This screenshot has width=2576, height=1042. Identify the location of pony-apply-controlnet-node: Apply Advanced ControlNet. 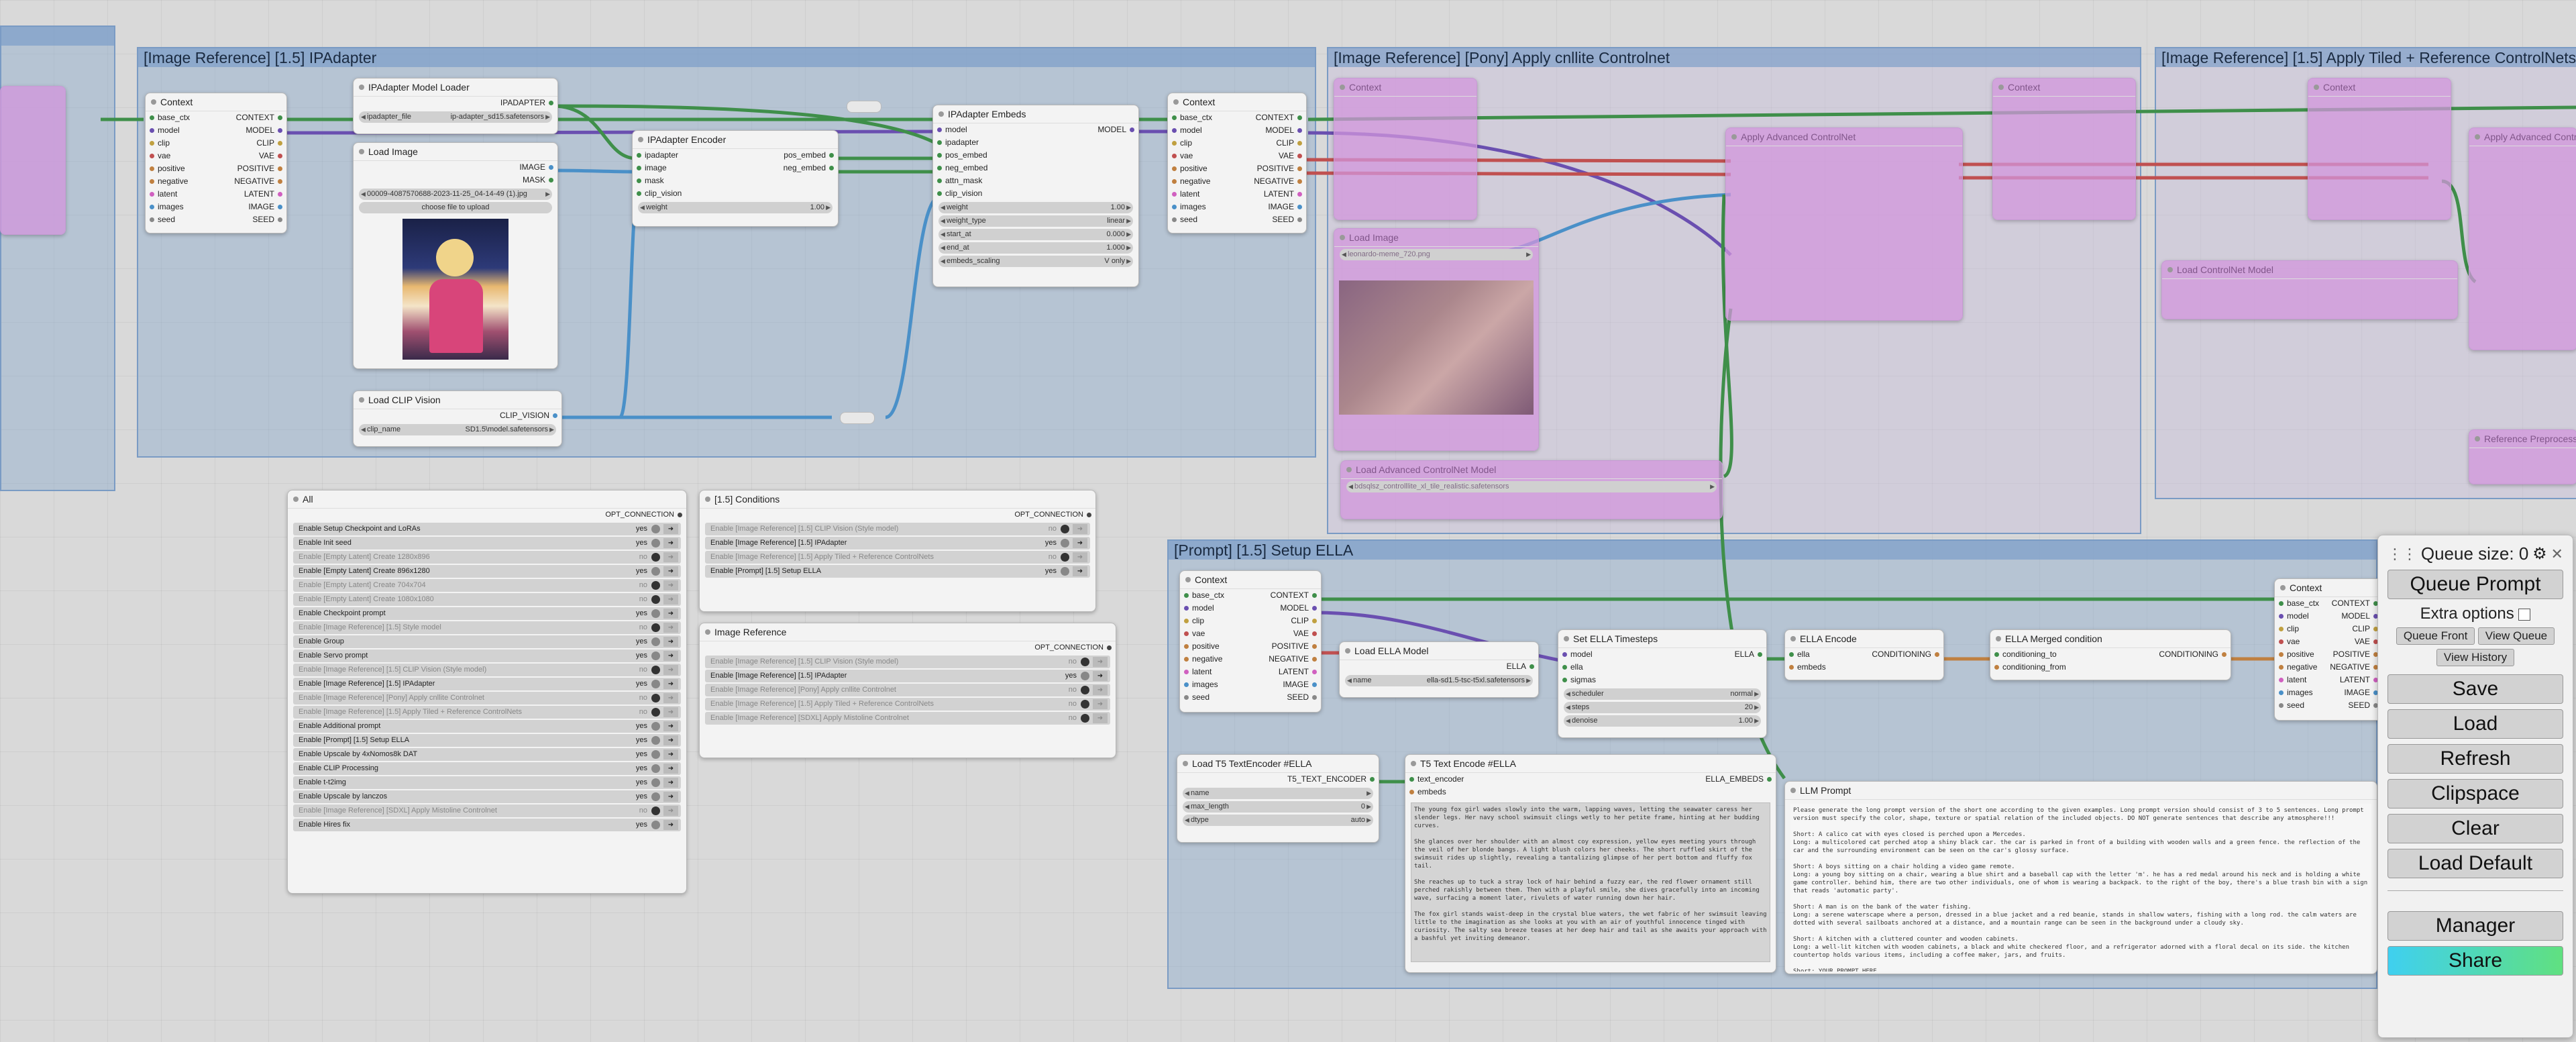
(1844, 224).